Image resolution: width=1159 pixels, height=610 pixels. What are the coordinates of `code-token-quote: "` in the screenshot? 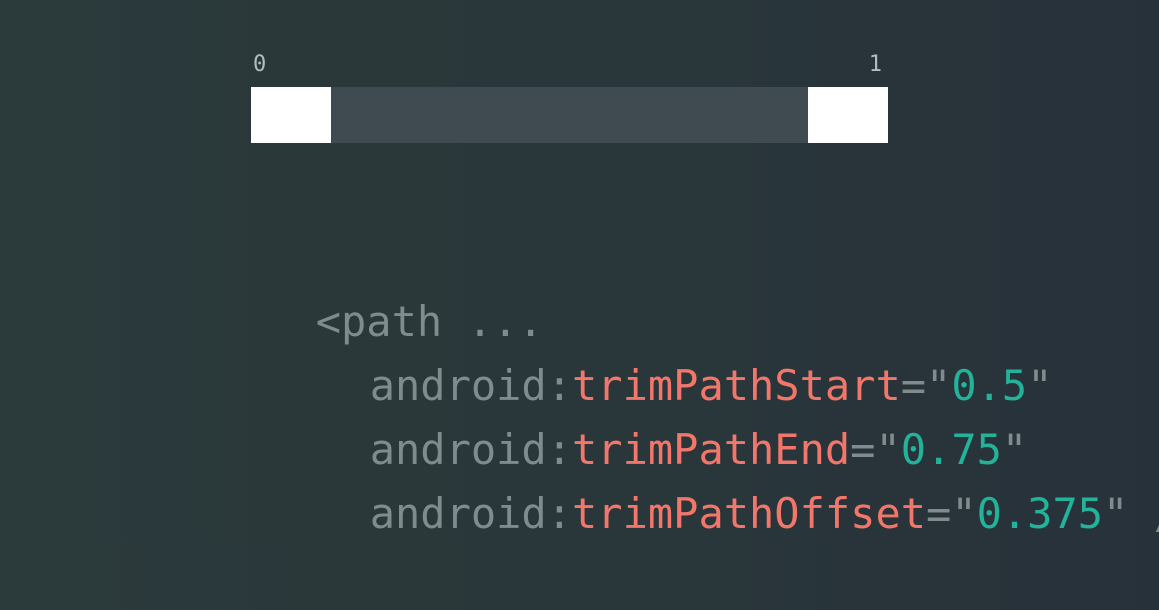 It's located at (1040, 385).